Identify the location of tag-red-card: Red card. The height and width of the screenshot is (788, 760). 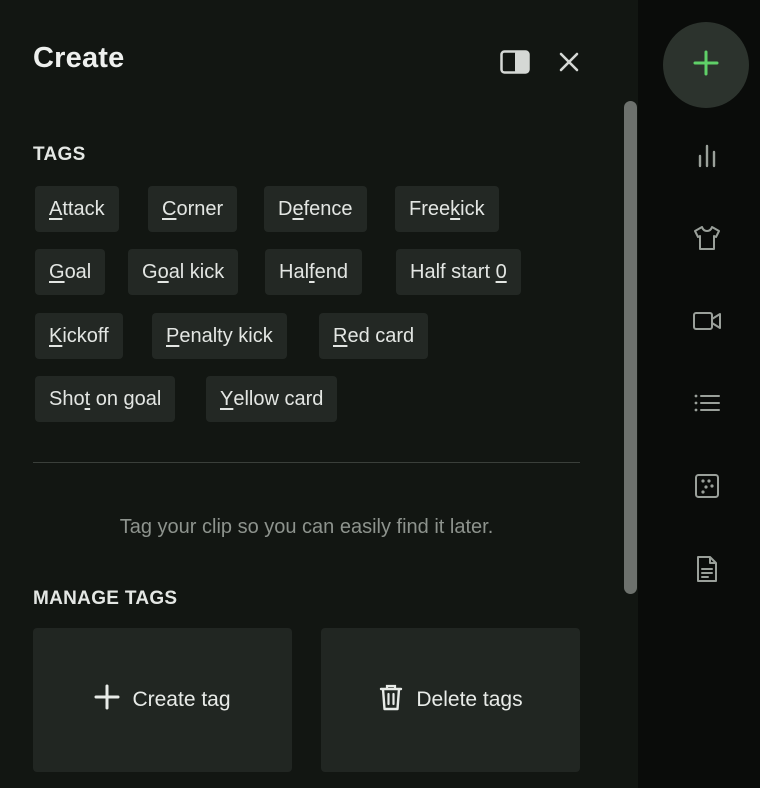
(374, 336).